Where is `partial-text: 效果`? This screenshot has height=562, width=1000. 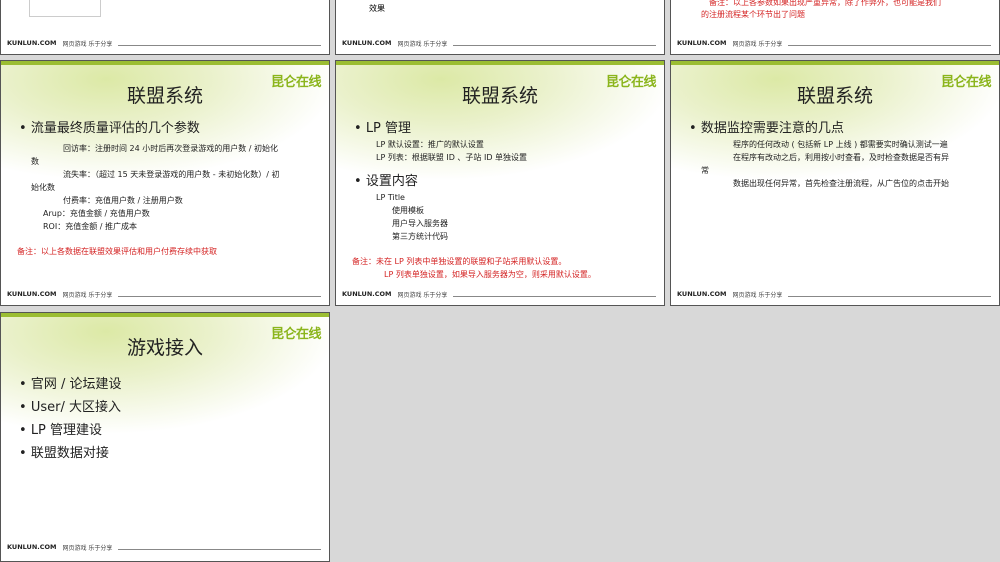 partial-text: 效果 is located at coordinates (377, 8).